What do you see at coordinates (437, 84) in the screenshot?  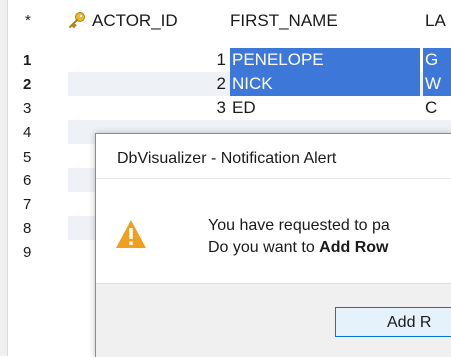 I see `cell-last-name: W` at bounding box center [437, 84].